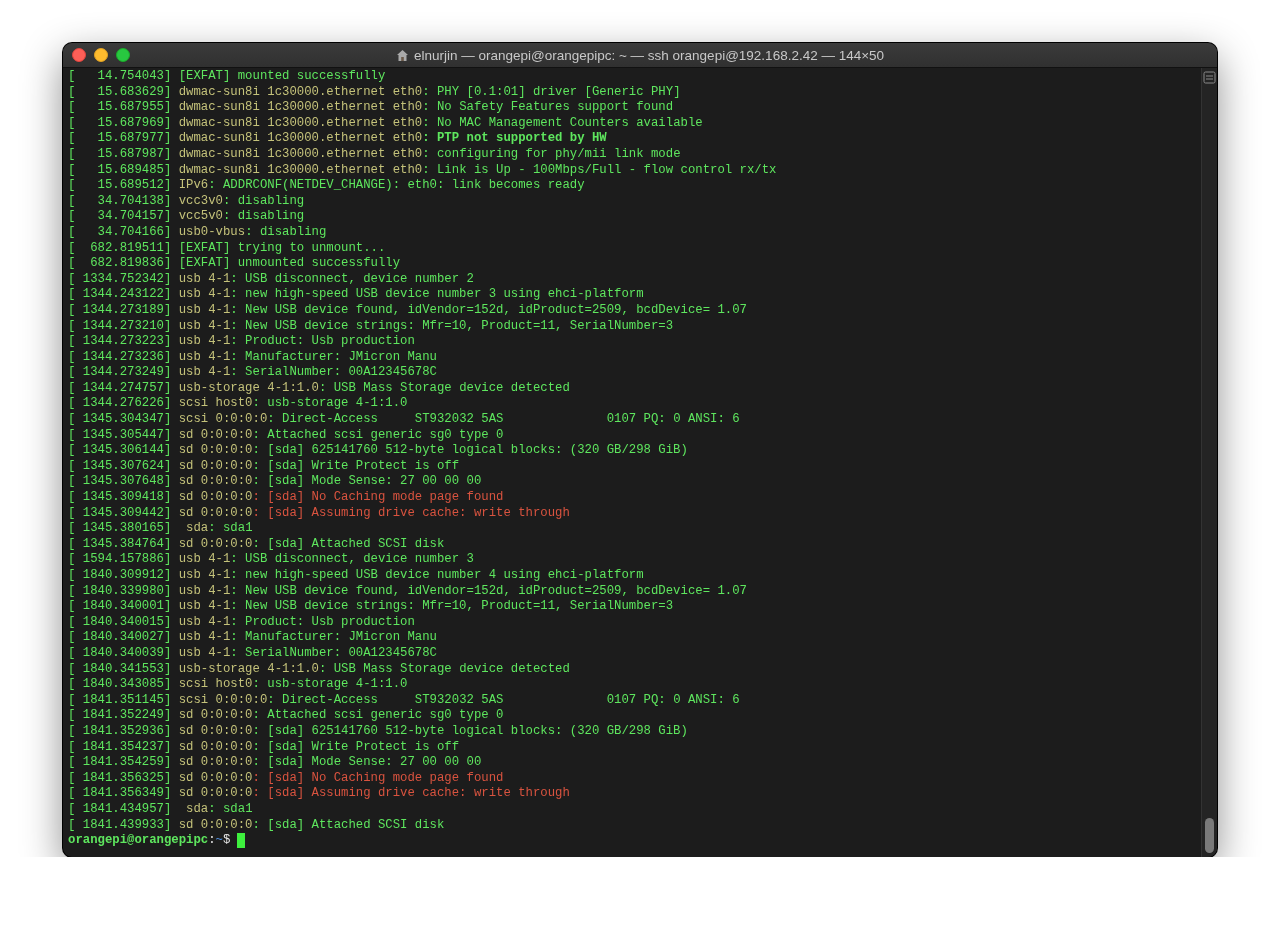 The height and width of the screenshot is (940, 1280). Describe the element at coordinates (241, 342) in the screenshot. I see `log-line: [ 1344.273223] usb 4-1: Product: Usb production` at that location.